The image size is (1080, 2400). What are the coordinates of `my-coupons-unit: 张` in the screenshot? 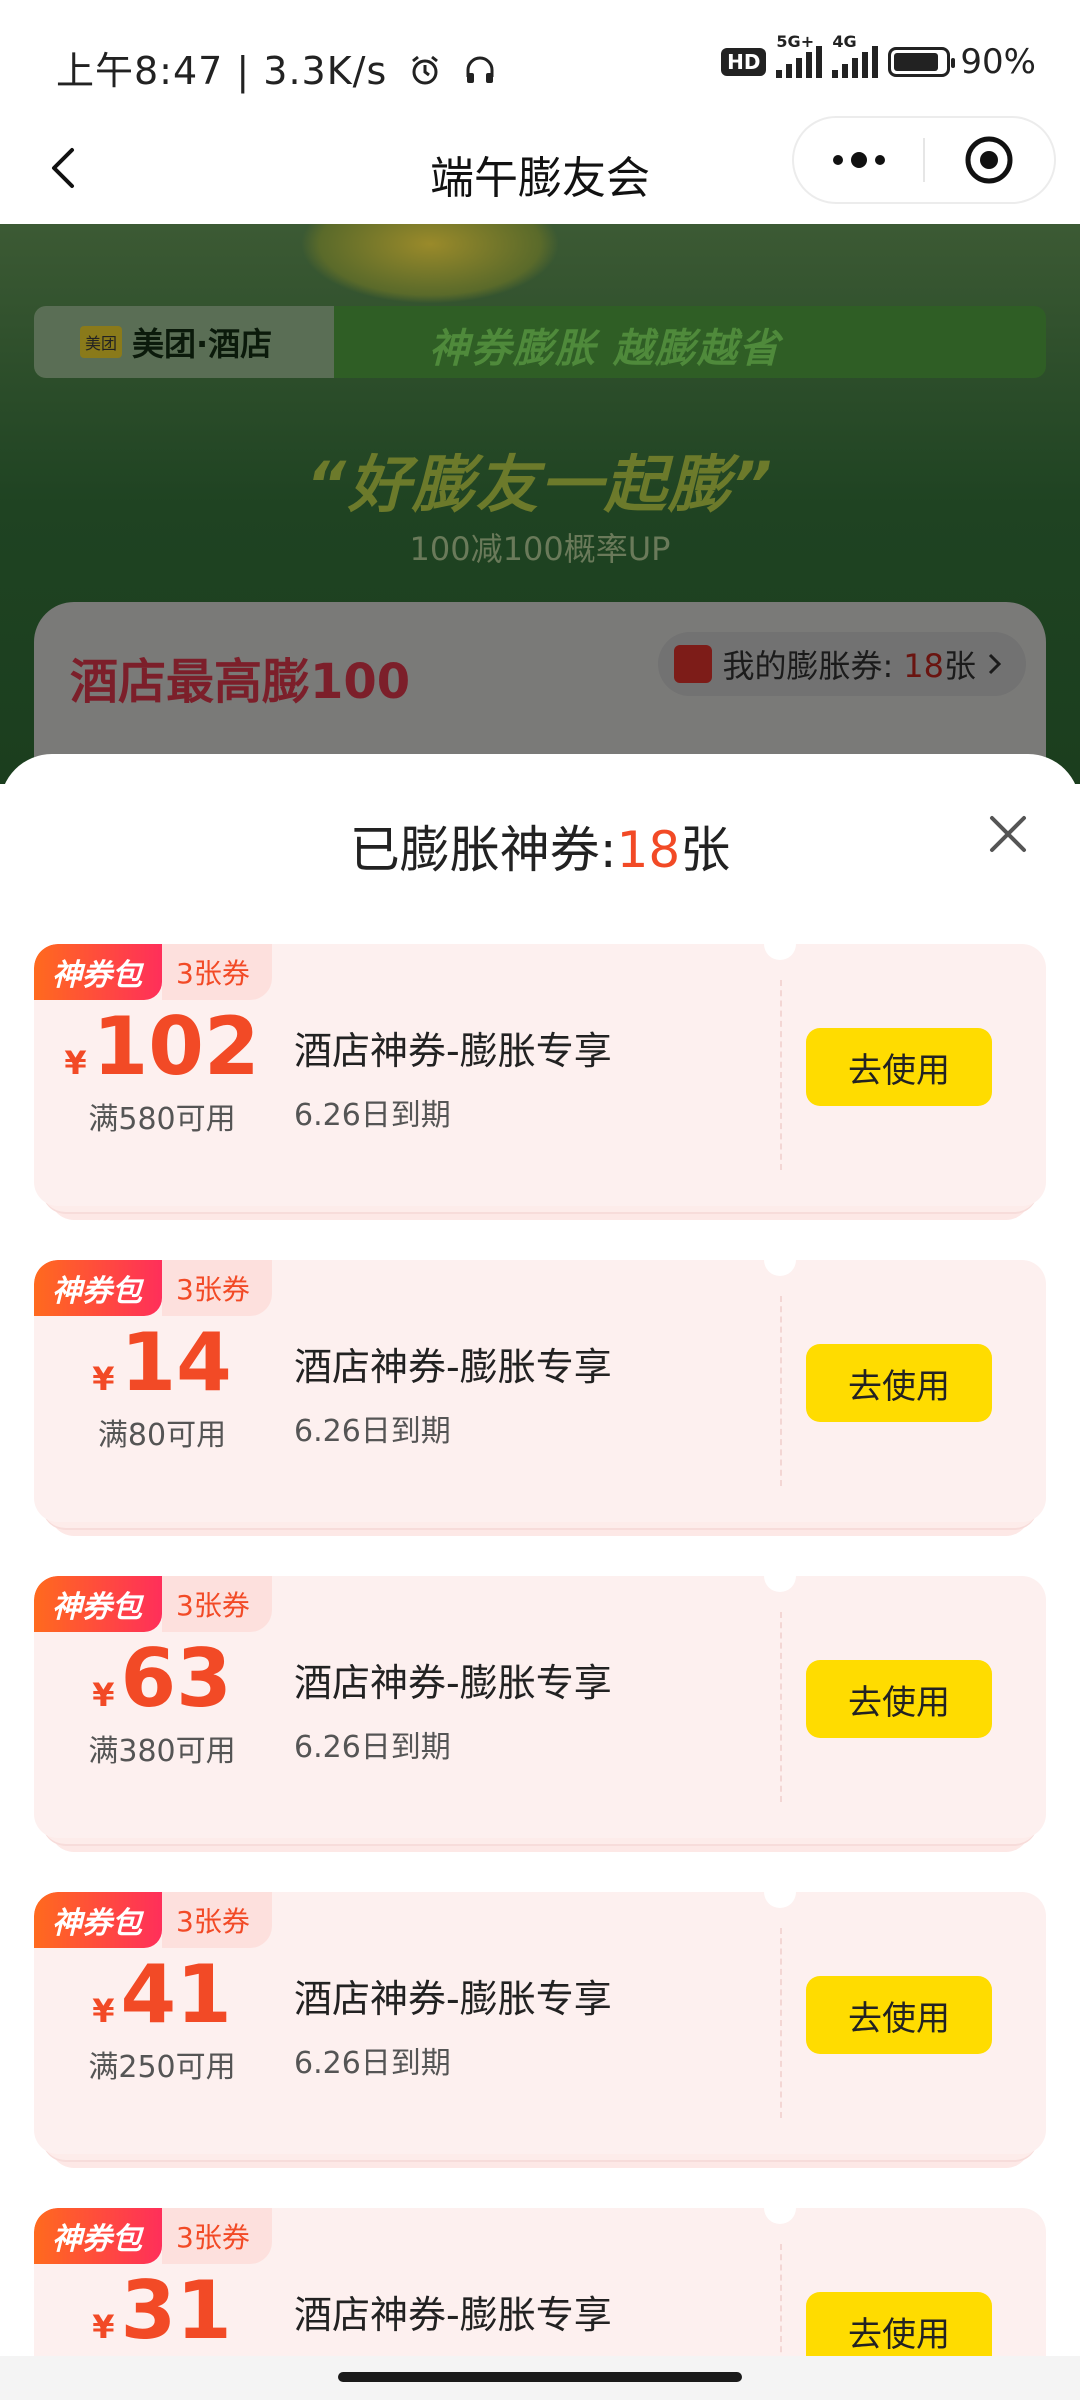 It's located at (959, 666).